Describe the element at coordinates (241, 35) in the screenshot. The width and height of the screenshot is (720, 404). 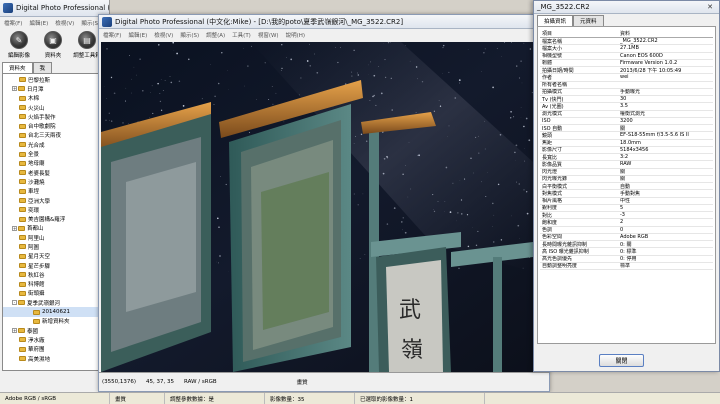
I see `menu-tools: 工具(T)` at that location.